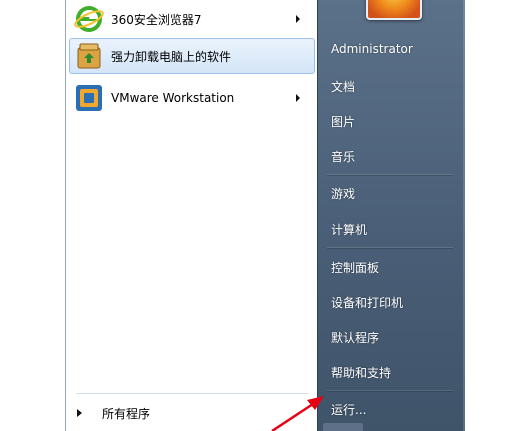 This screenshot has height=431, width=519. Describe the element at coordinates (394, 10) in the screenshot. I see `user-picture` at that location.